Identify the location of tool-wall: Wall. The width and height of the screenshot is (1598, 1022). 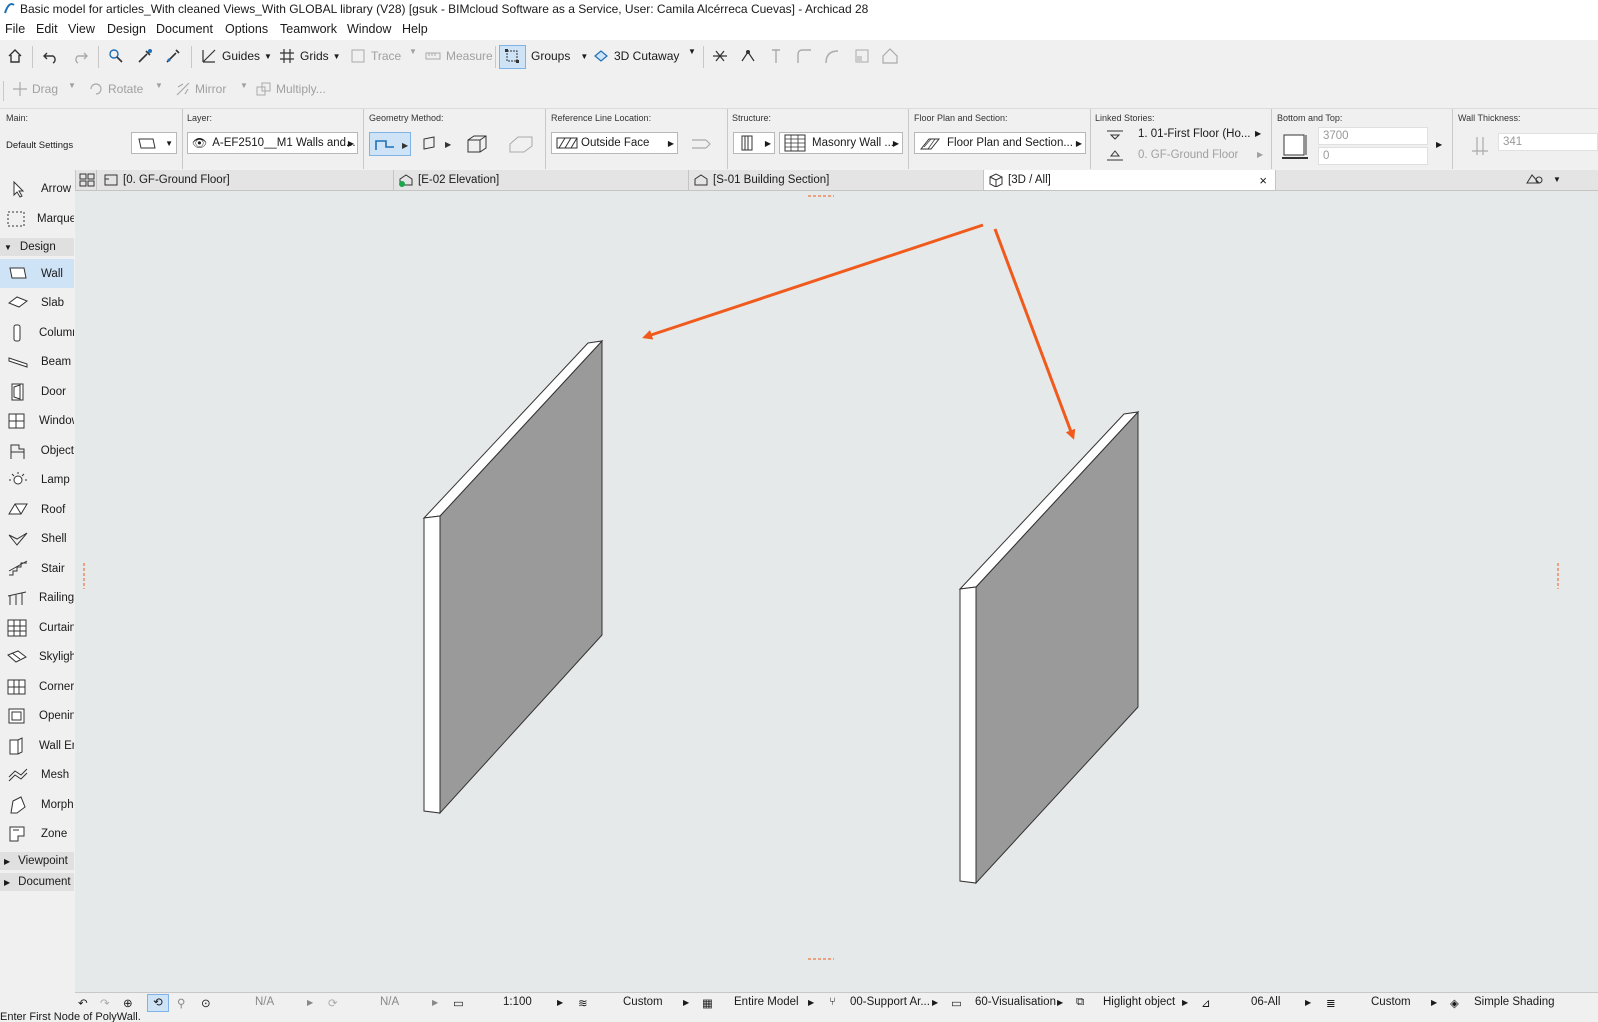
(37, 273).